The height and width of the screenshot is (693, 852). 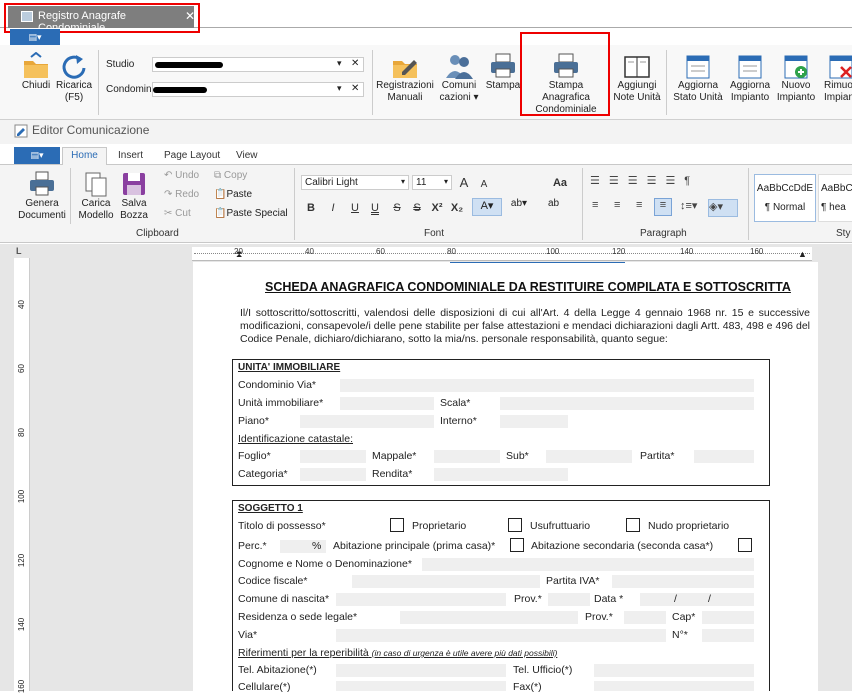 I want to click on unita-immobiliare-field, so click(x=387, y=403).